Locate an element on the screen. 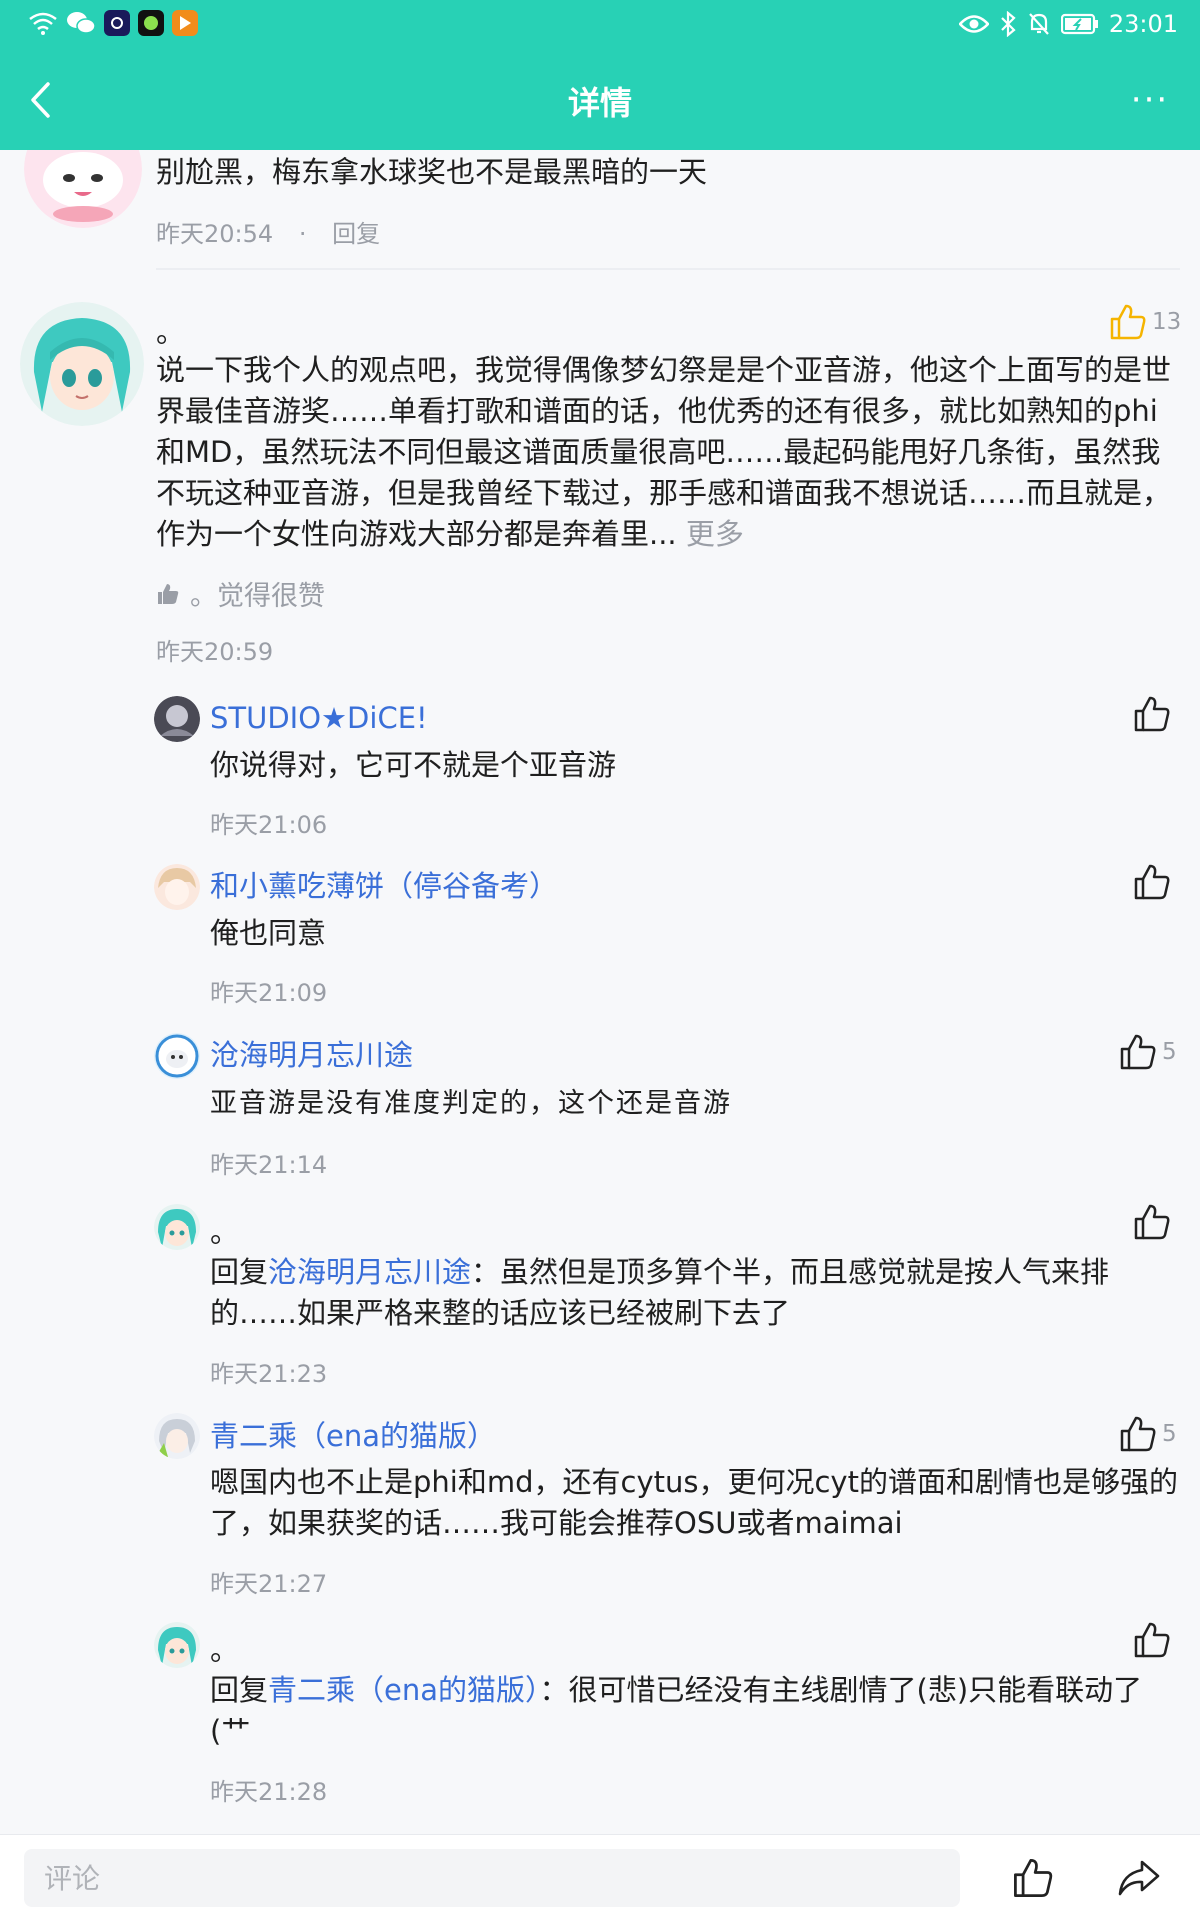 The width and height of the screenshot is (1200, 1921). like-button: 13 is located at coordinates (1144, 322).